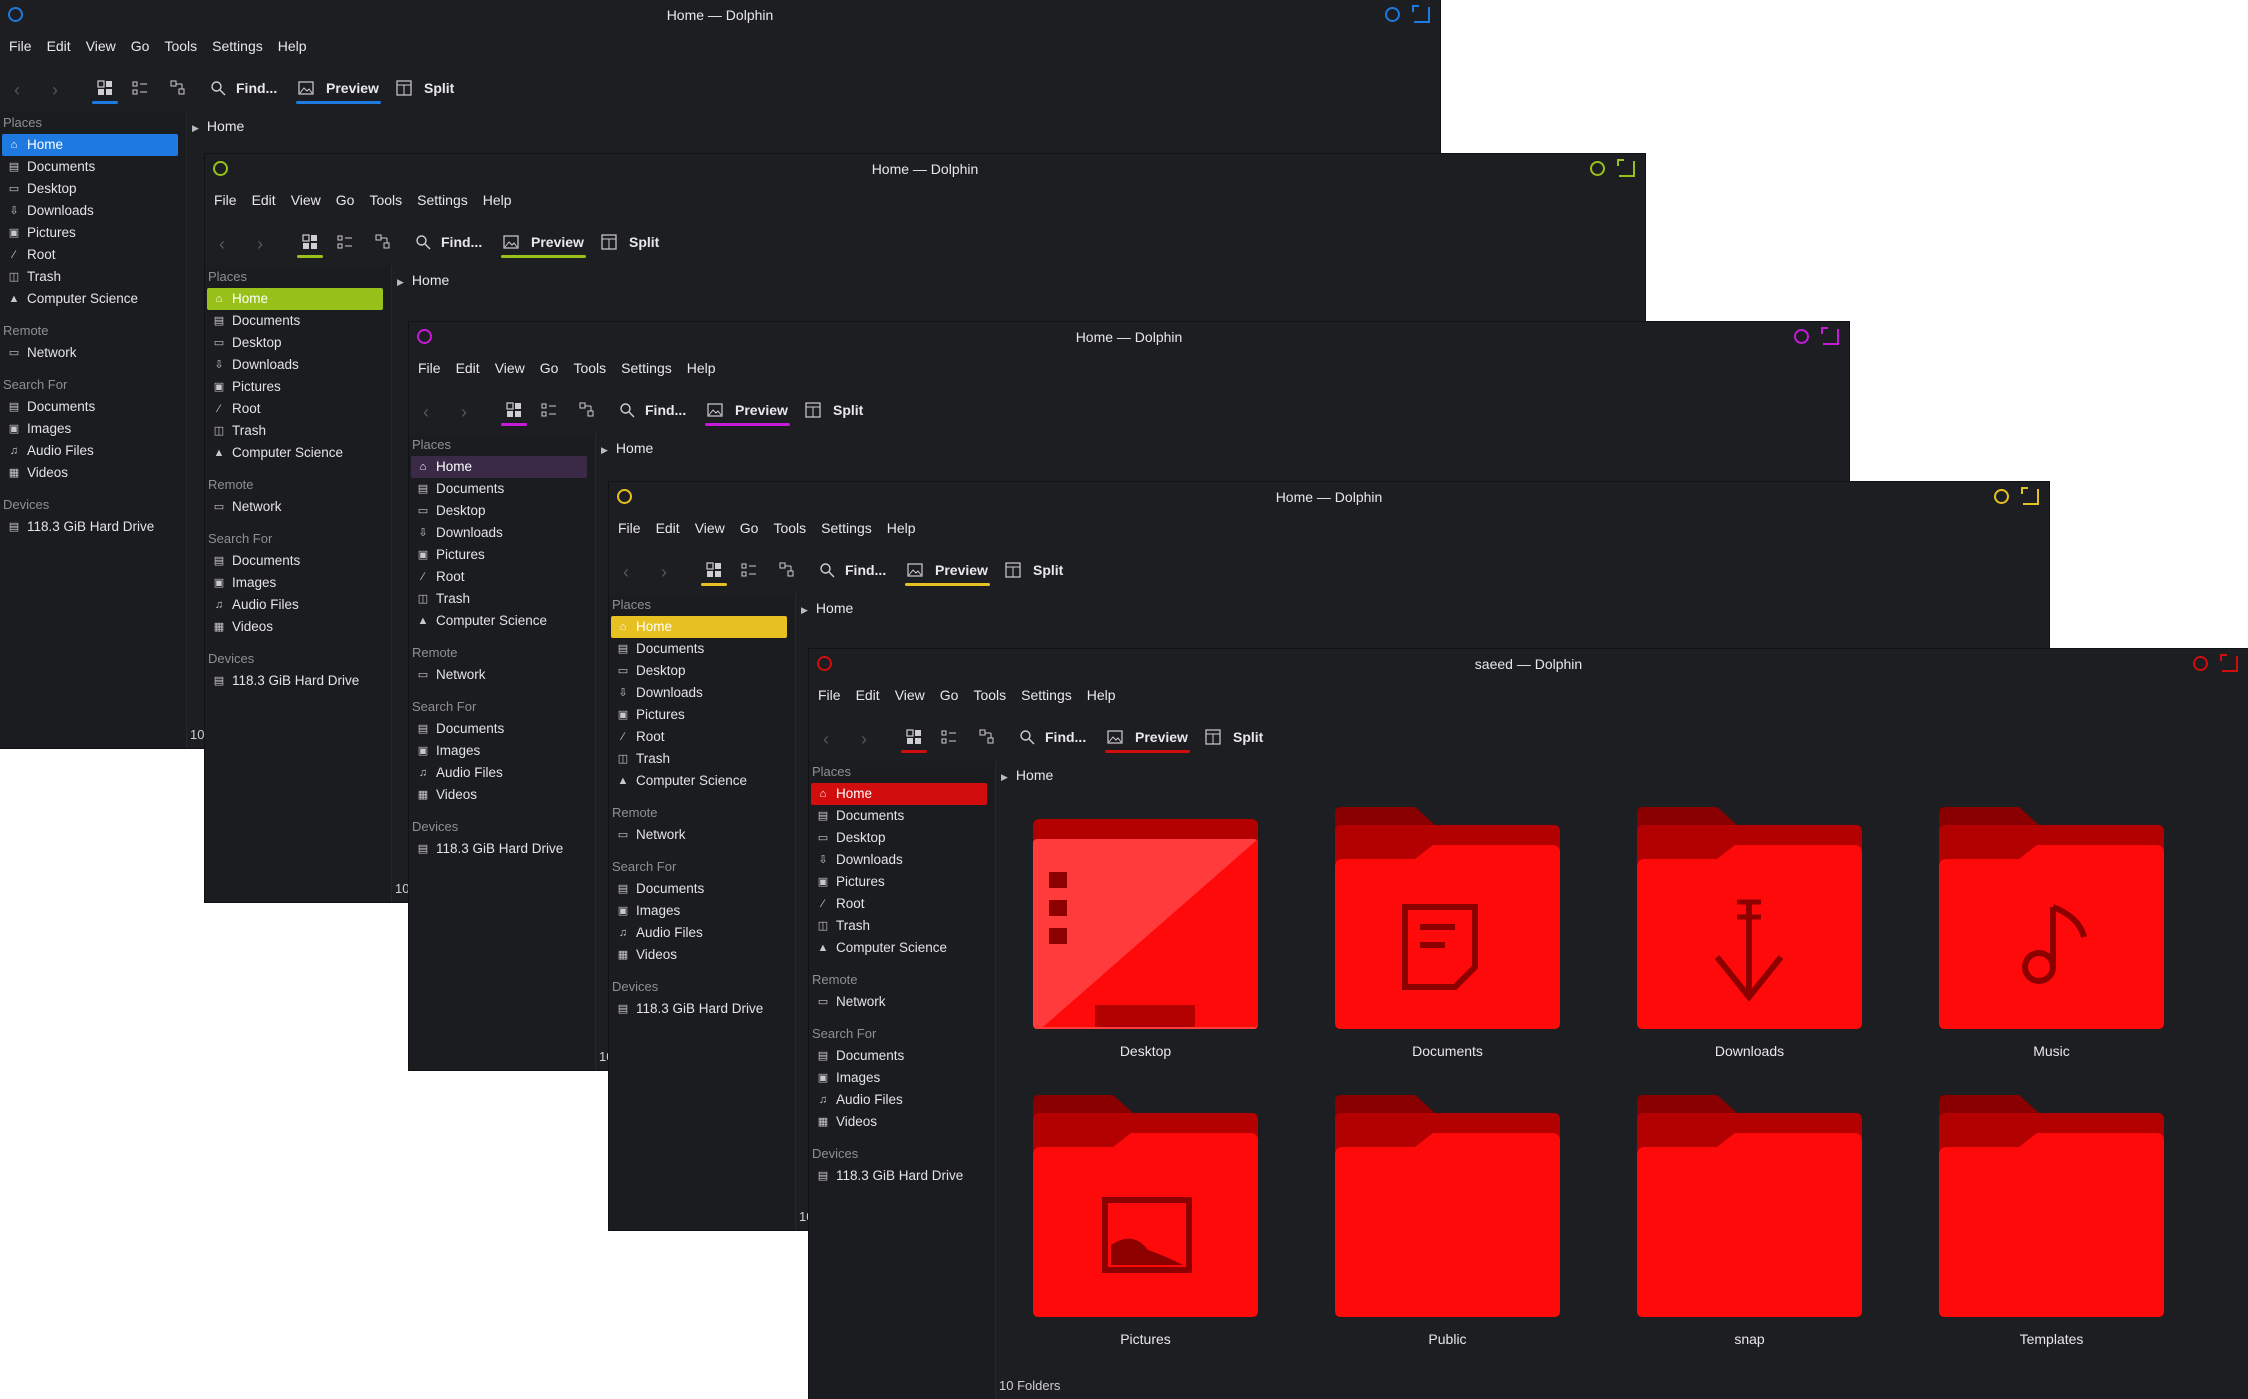  What do you see at coordinates (1749, 933) in the screenshot?
I see `folder-item-downloads: Downloads` at bounding box center [1749, 933].